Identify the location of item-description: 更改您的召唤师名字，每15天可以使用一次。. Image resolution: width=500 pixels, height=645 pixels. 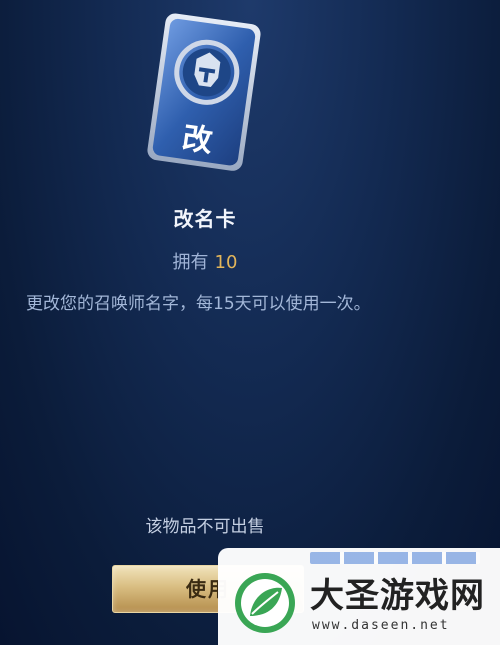
(198, 304).